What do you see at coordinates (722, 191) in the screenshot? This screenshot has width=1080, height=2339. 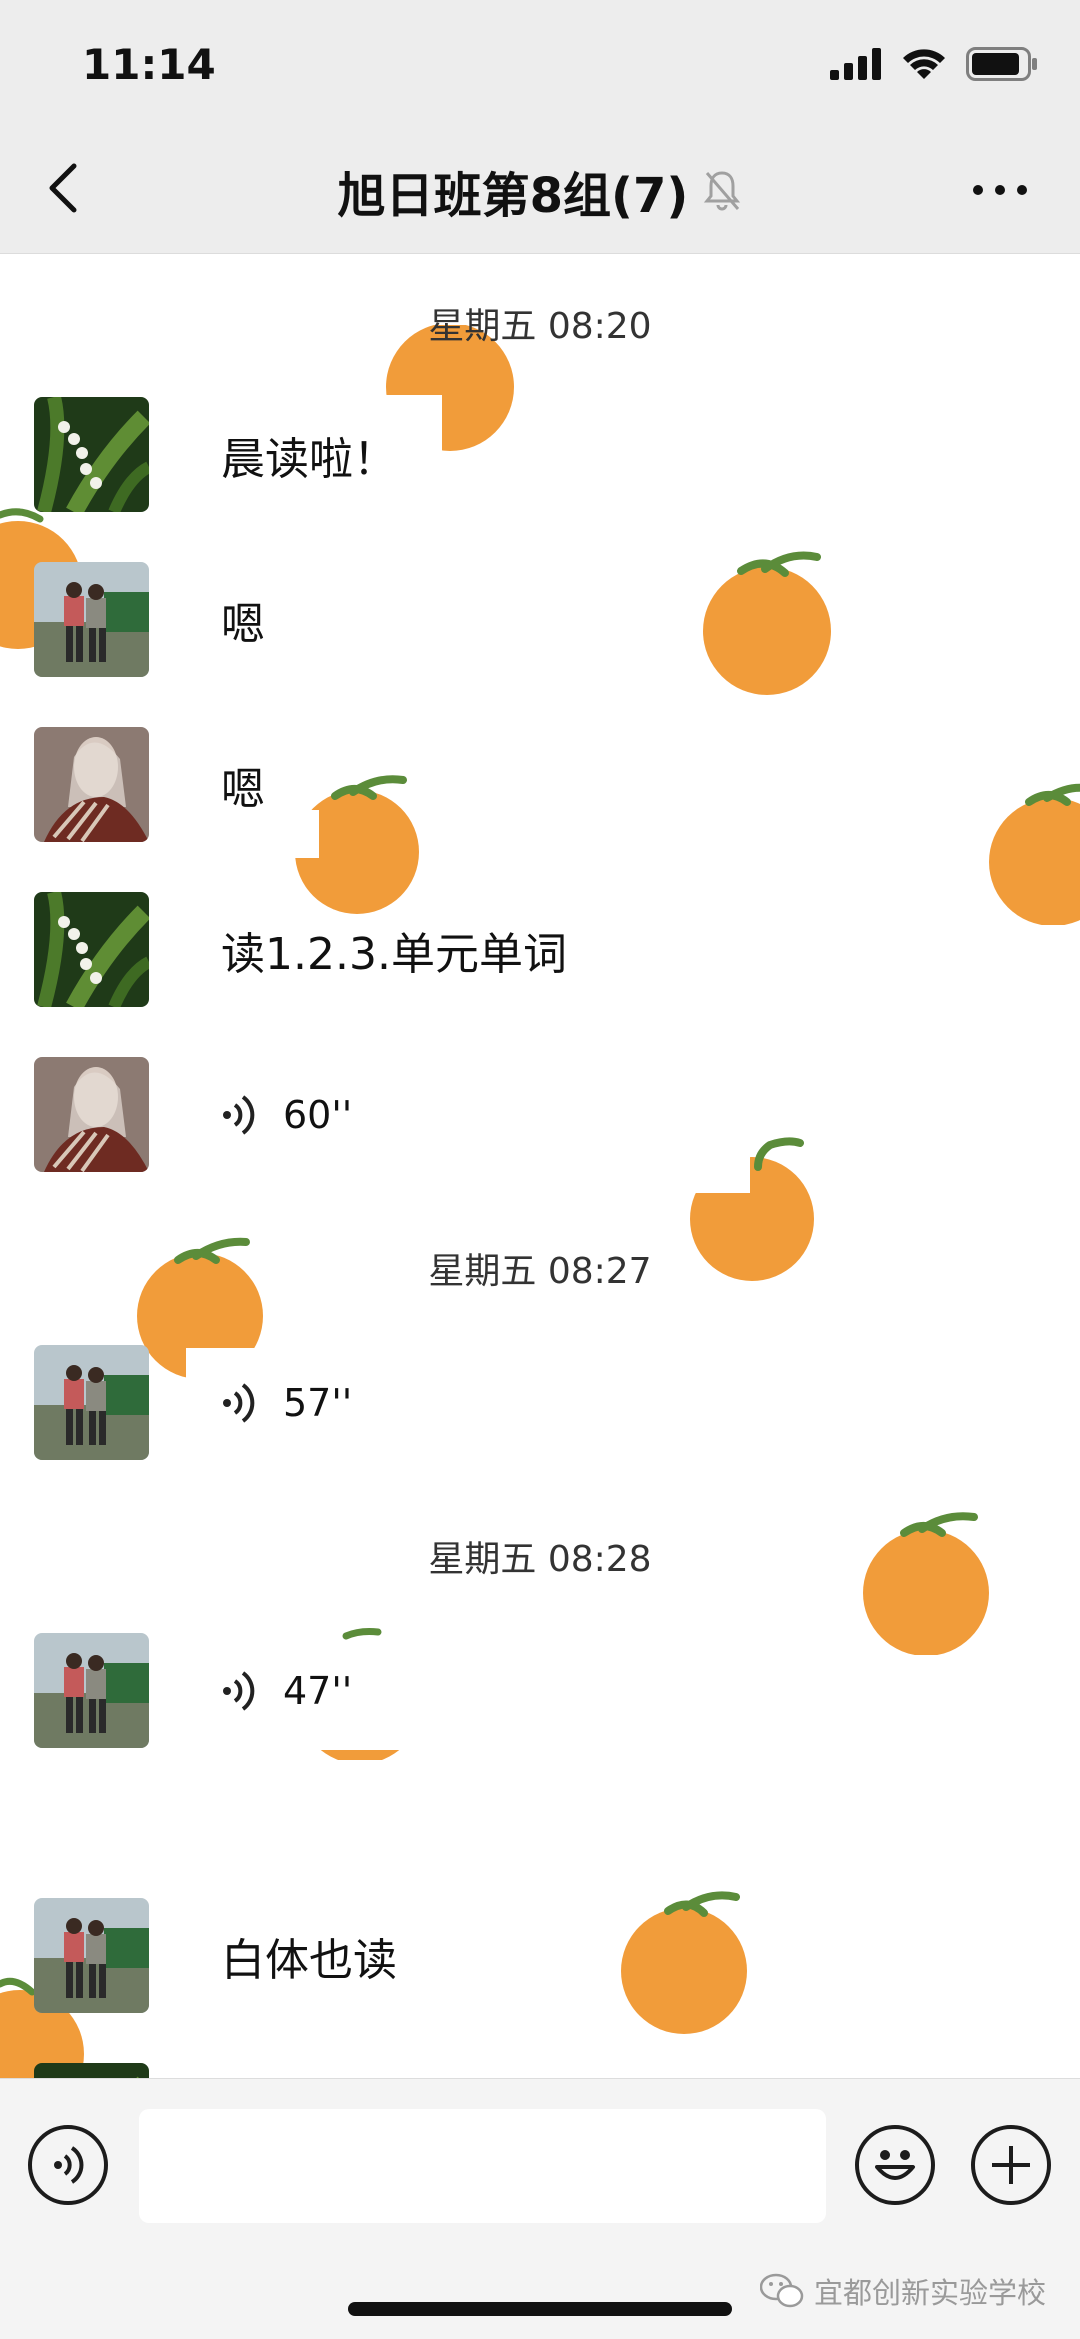 I see `mute-bell-icon` at bounding box center [722, 191].